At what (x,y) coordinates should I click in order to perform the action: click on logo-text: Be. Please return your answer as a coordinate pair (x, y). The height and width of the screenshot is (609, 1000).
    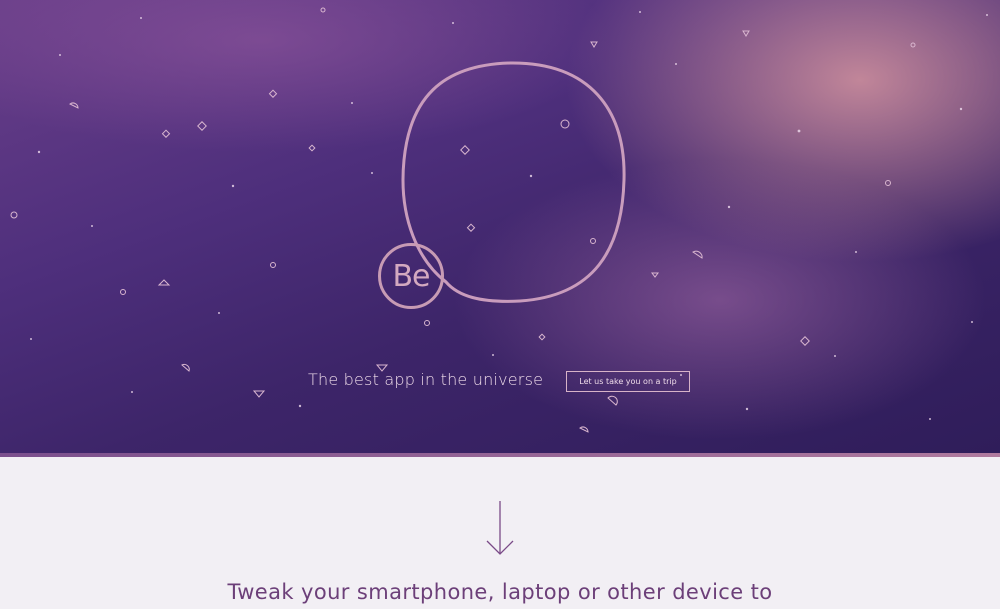
    Looking at the image, I should click on (411, 276).